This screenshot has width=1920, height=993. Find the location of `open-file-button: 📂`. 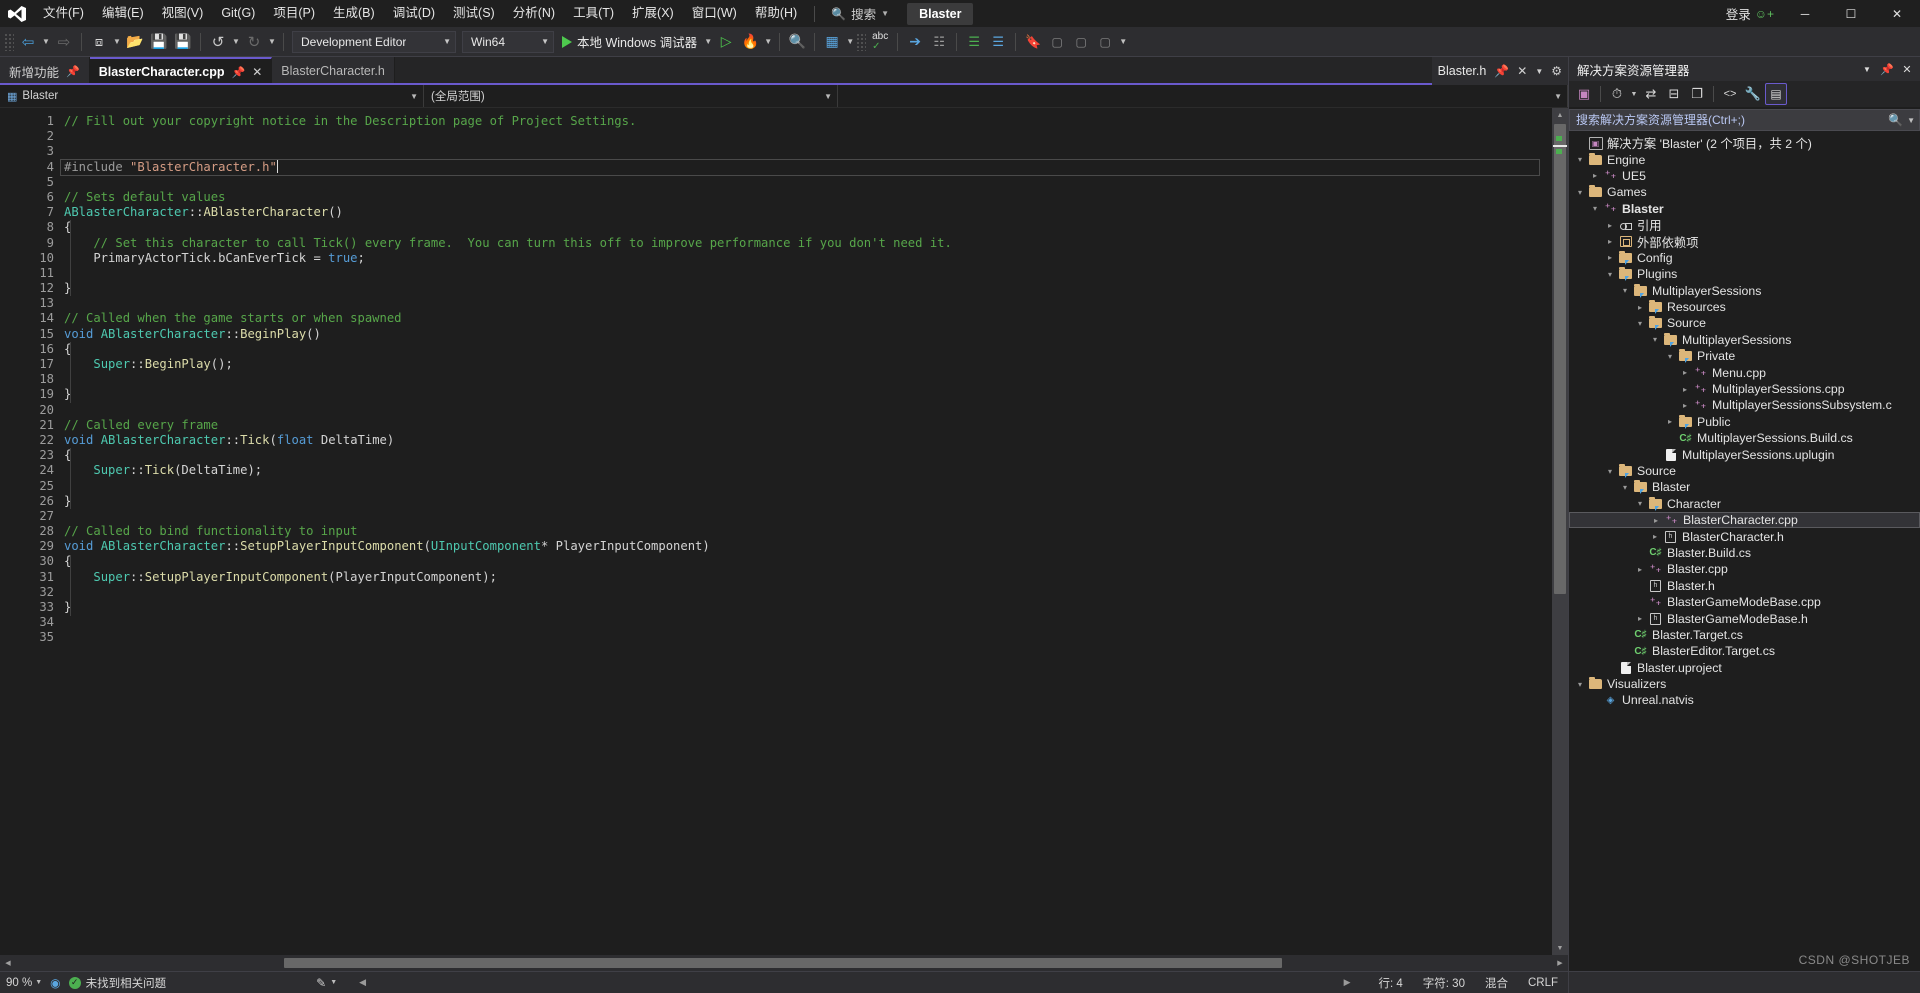

open-file-button: 📂 is located at coordinates (135, 42).